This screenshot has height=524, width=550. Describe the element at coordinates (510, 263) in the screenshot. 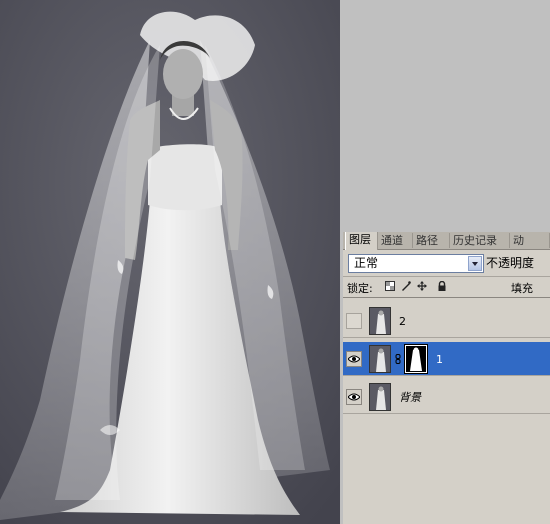

I see `opacity-label: 不透明度` at that location.